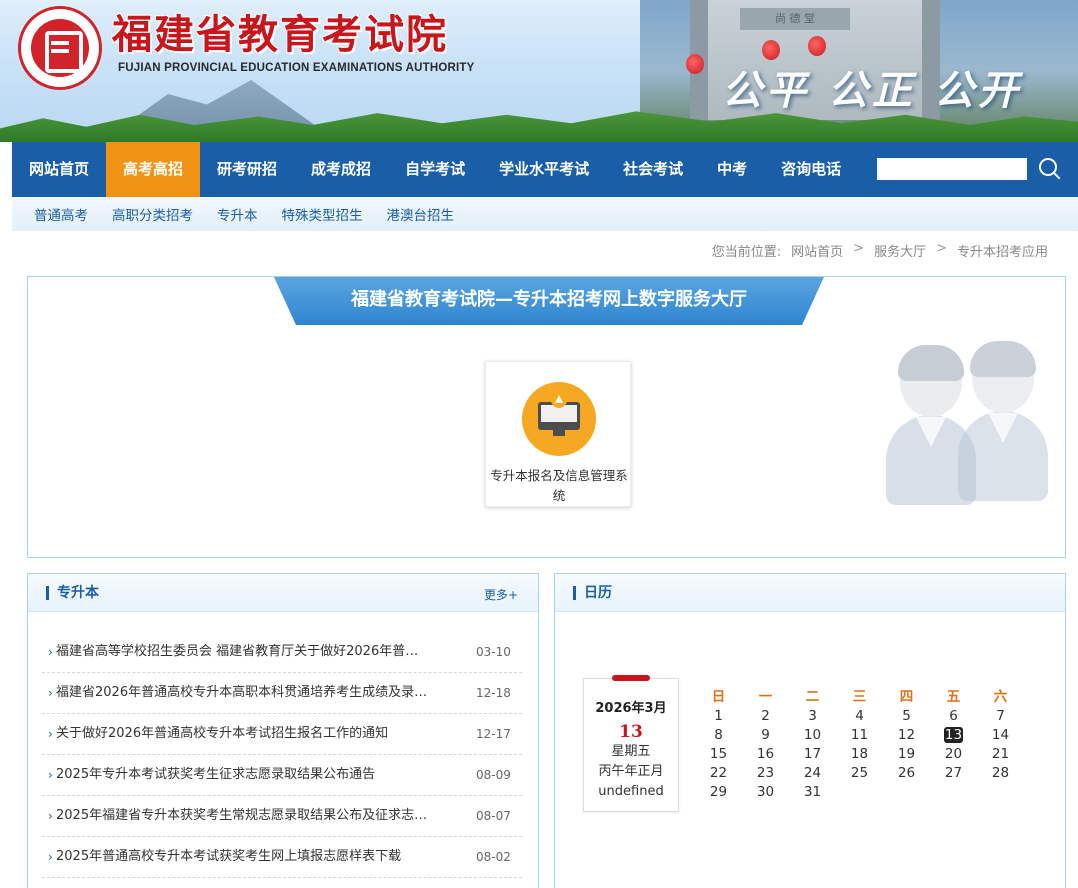  Describe the element at coordinates (1000, 773) in the screenshot. I see `calendar-day-cell: 28` at that location.